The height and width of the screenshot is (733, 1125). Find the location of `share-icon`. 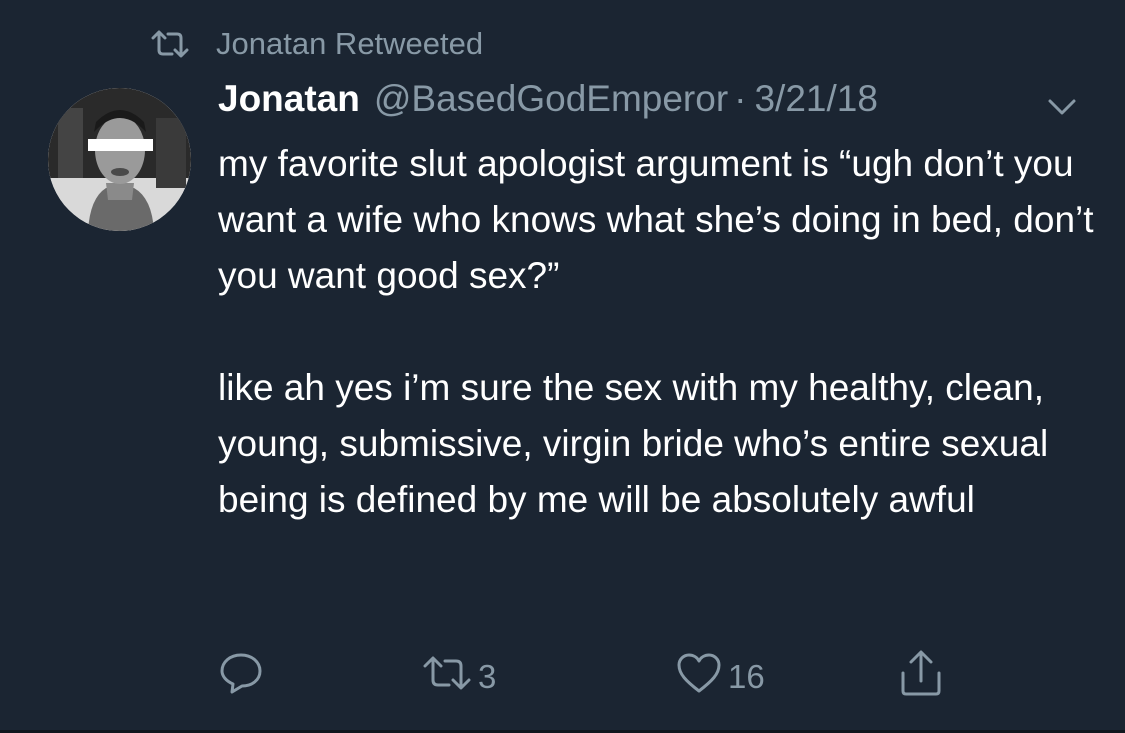

share-icon is located at coordinates (921, 677).